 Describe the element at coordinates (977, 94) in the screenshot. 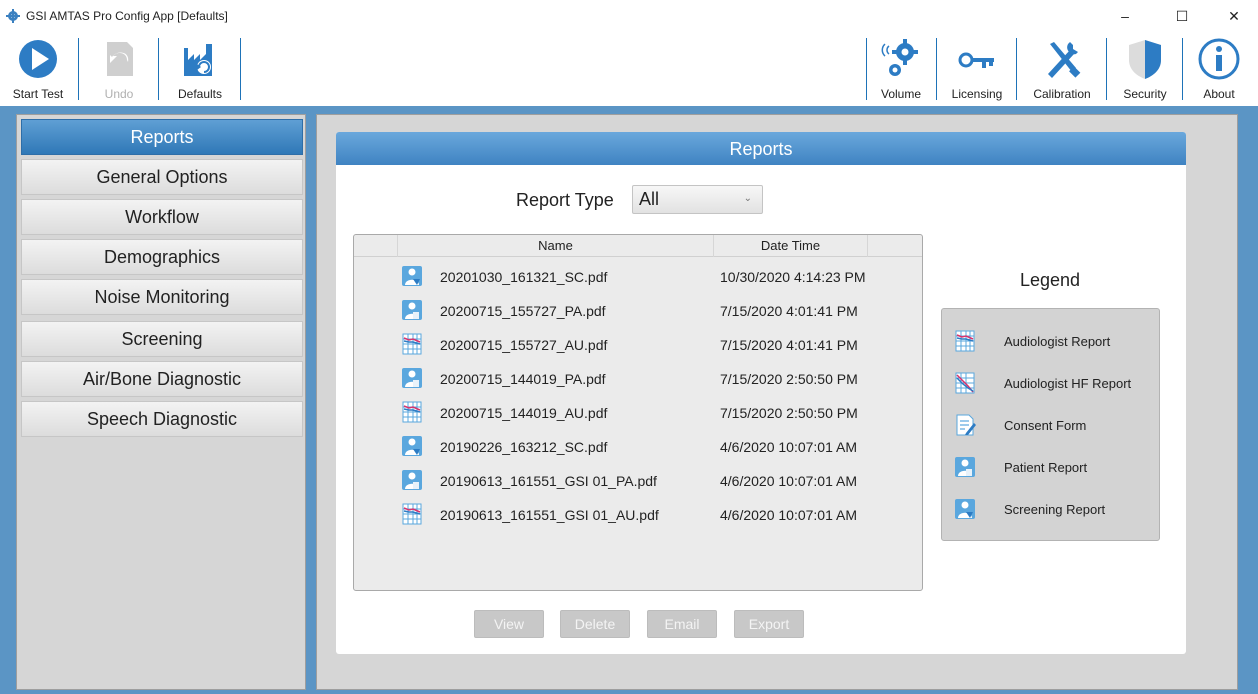

I see `licensing-label: Licensing` at that location.